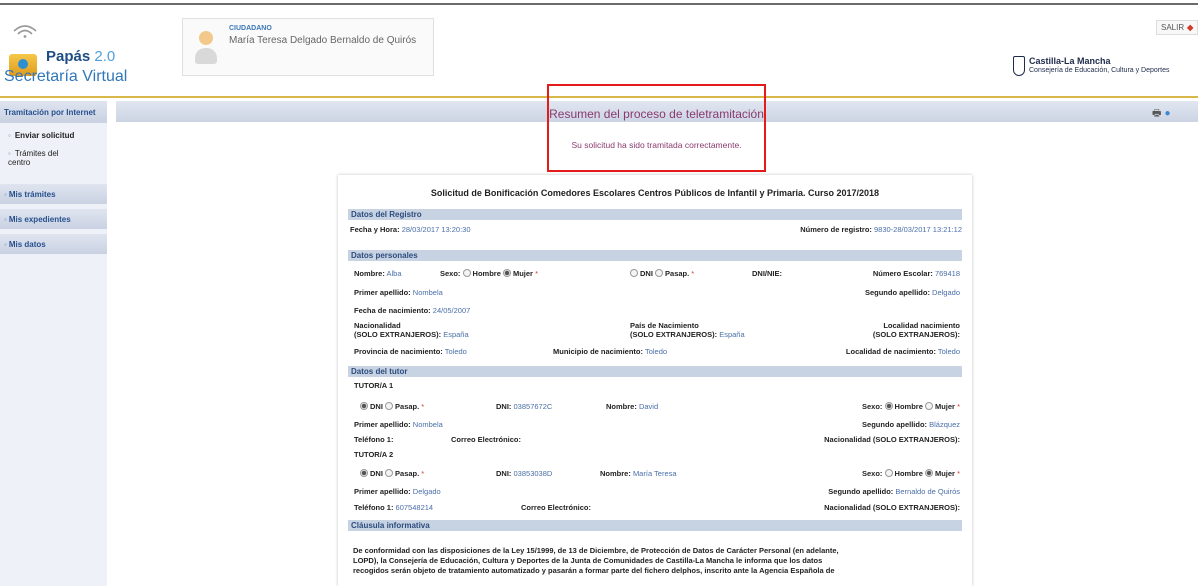 The height and width of the screenshot is (586, 1198). Describe the element at coordinates (916, 330) in the screenshot. I see `localidad-nacimiento-extranjeros: Localidad nacimiento (SOLO EXTRANJEROS):` at that location.